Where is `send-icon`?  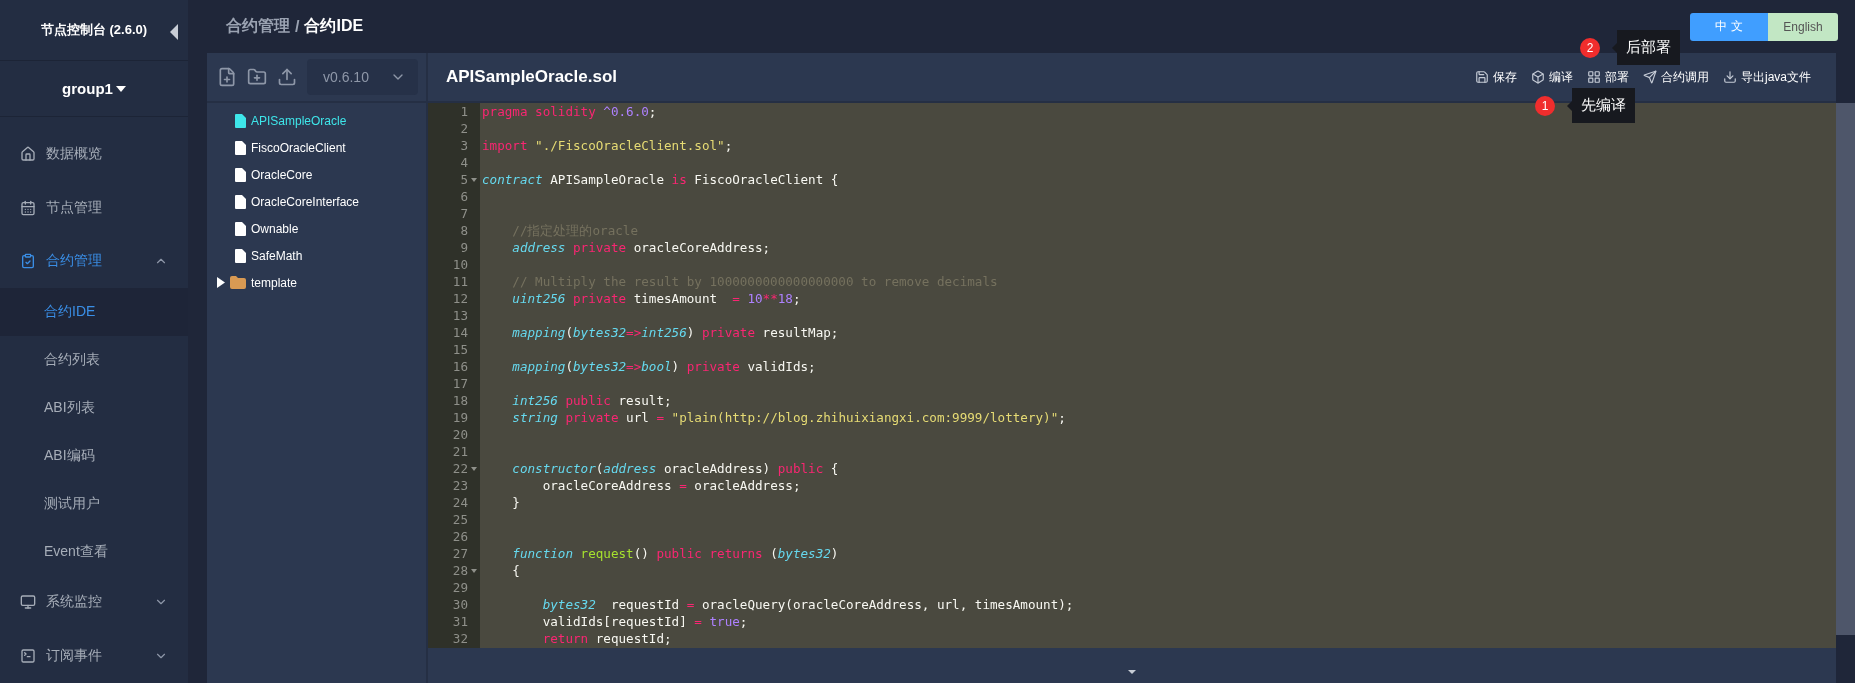
send-icon is located at coordinates (1650, 77).